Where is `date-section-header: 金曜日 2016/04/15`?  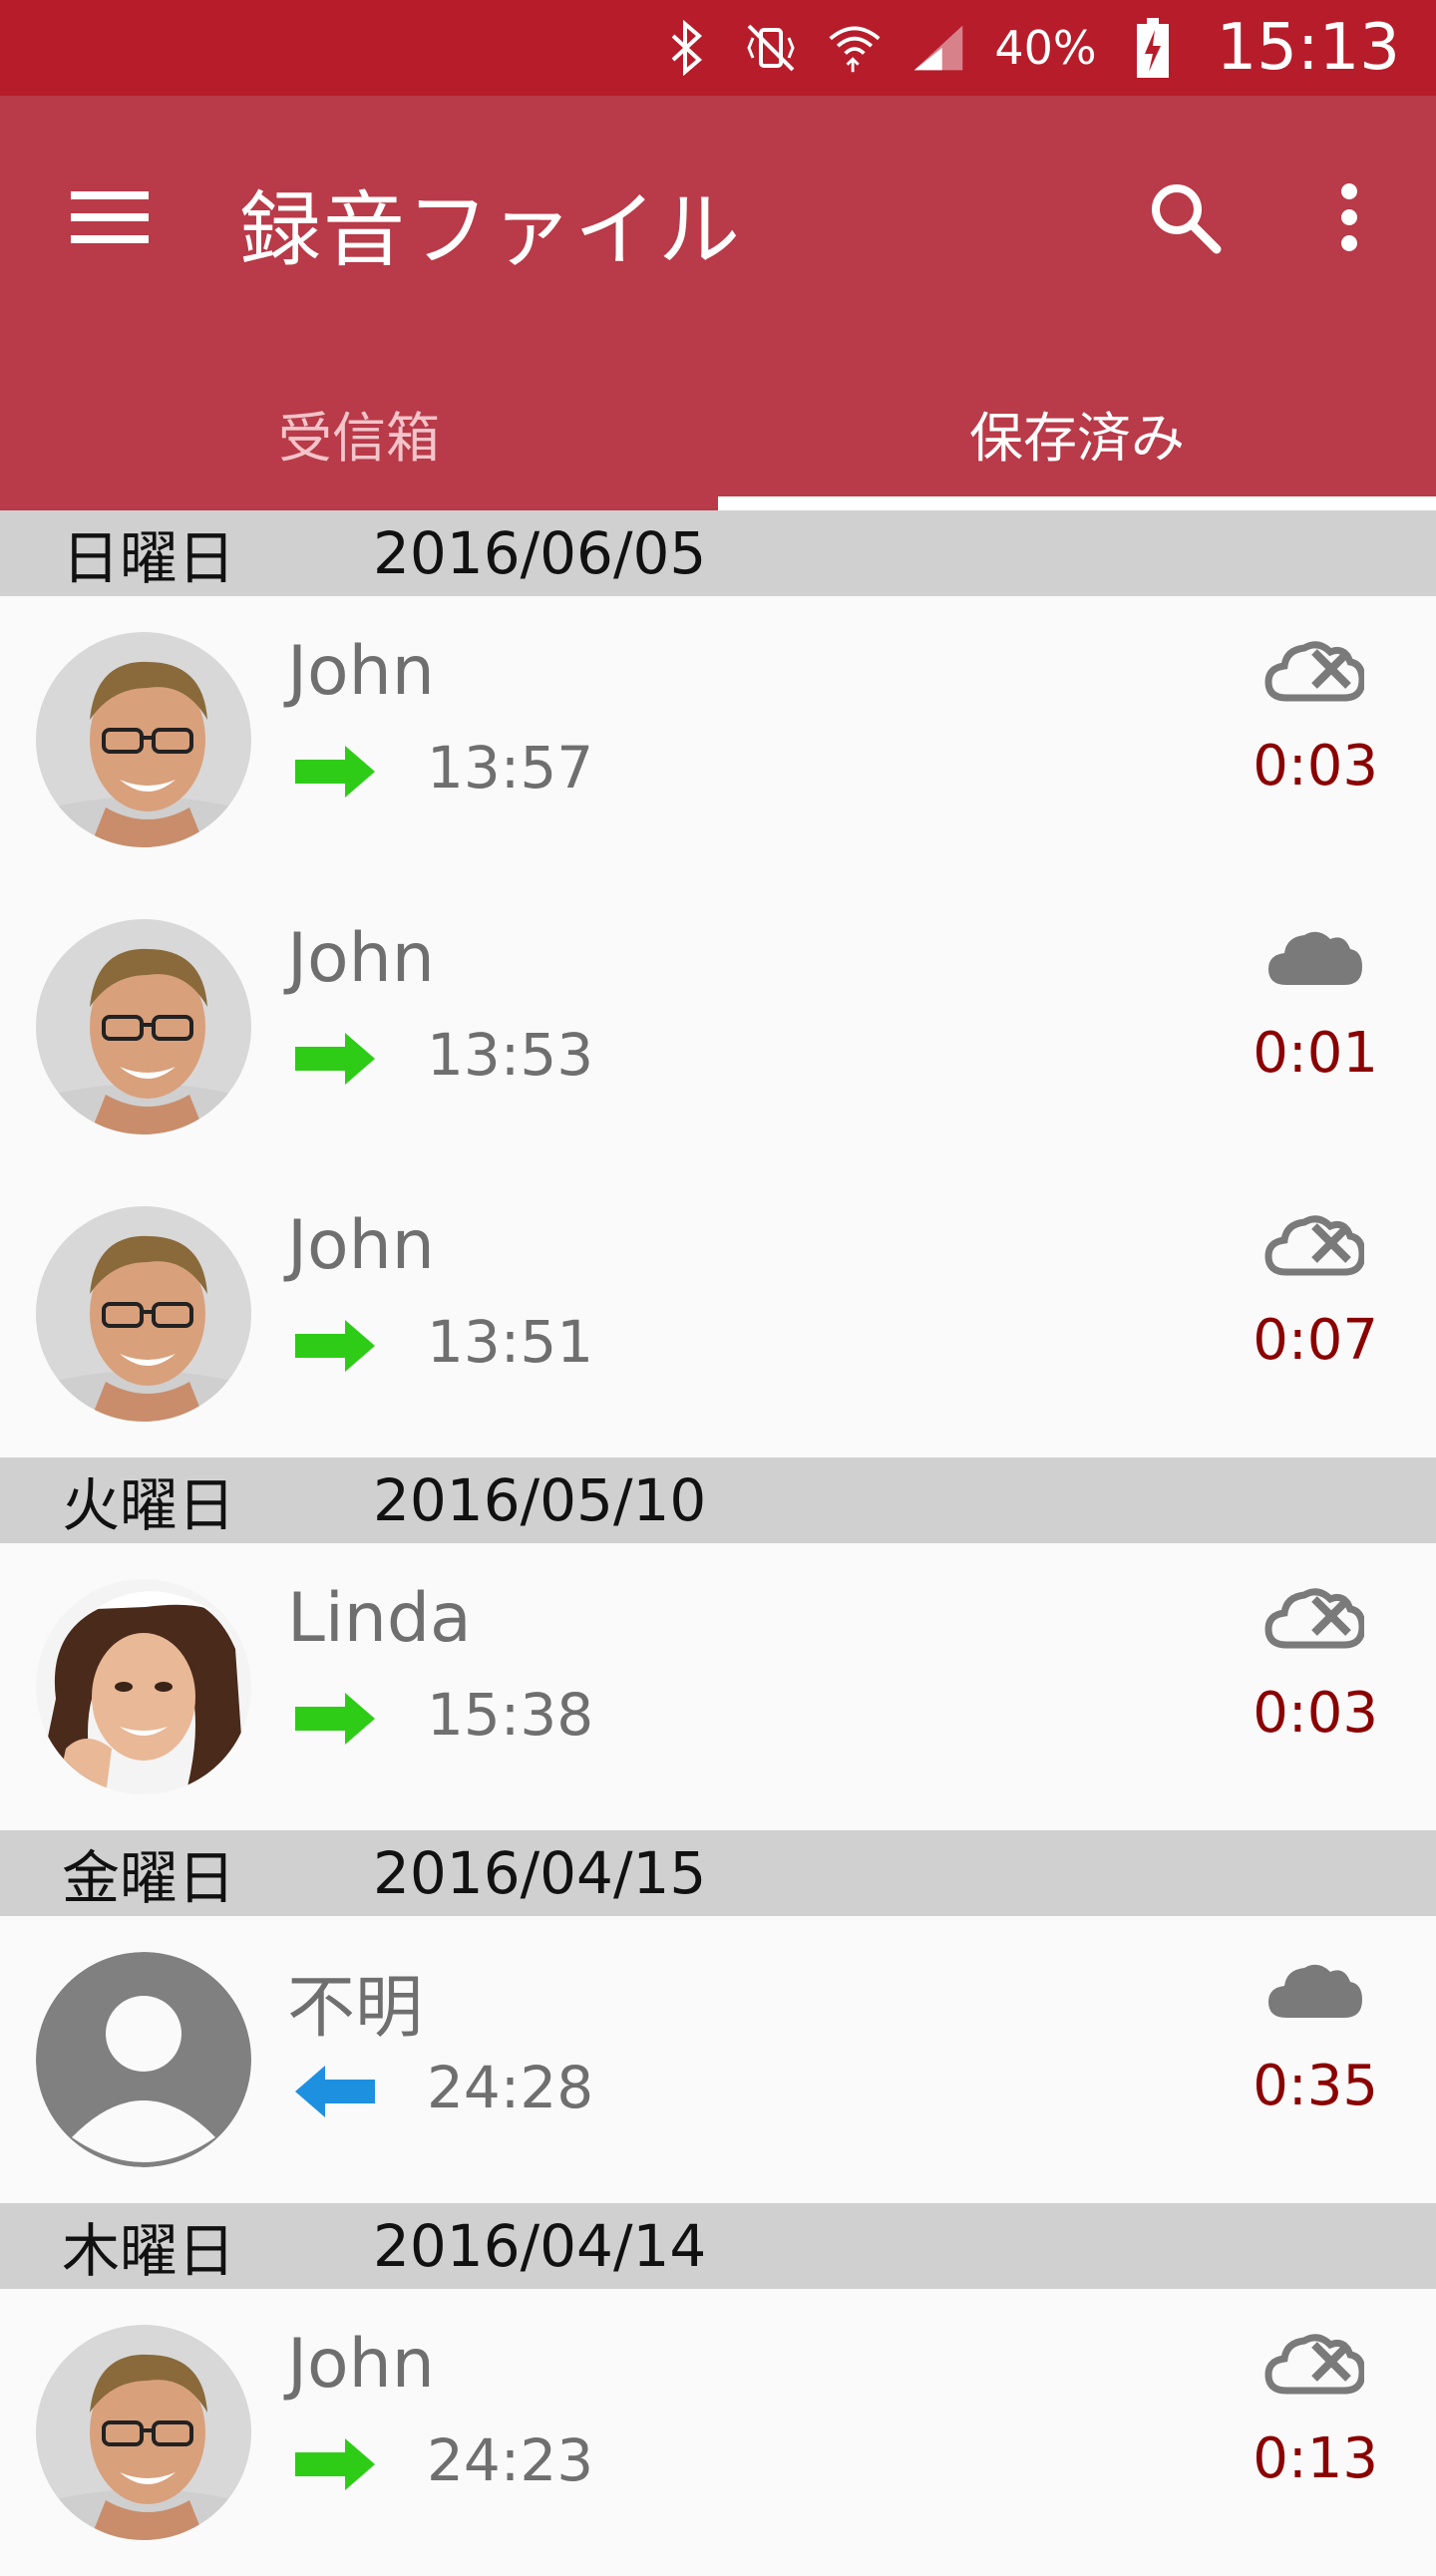
date-section-header: 金曜日 2016/04/15 is located at coordinates (718, 1873).